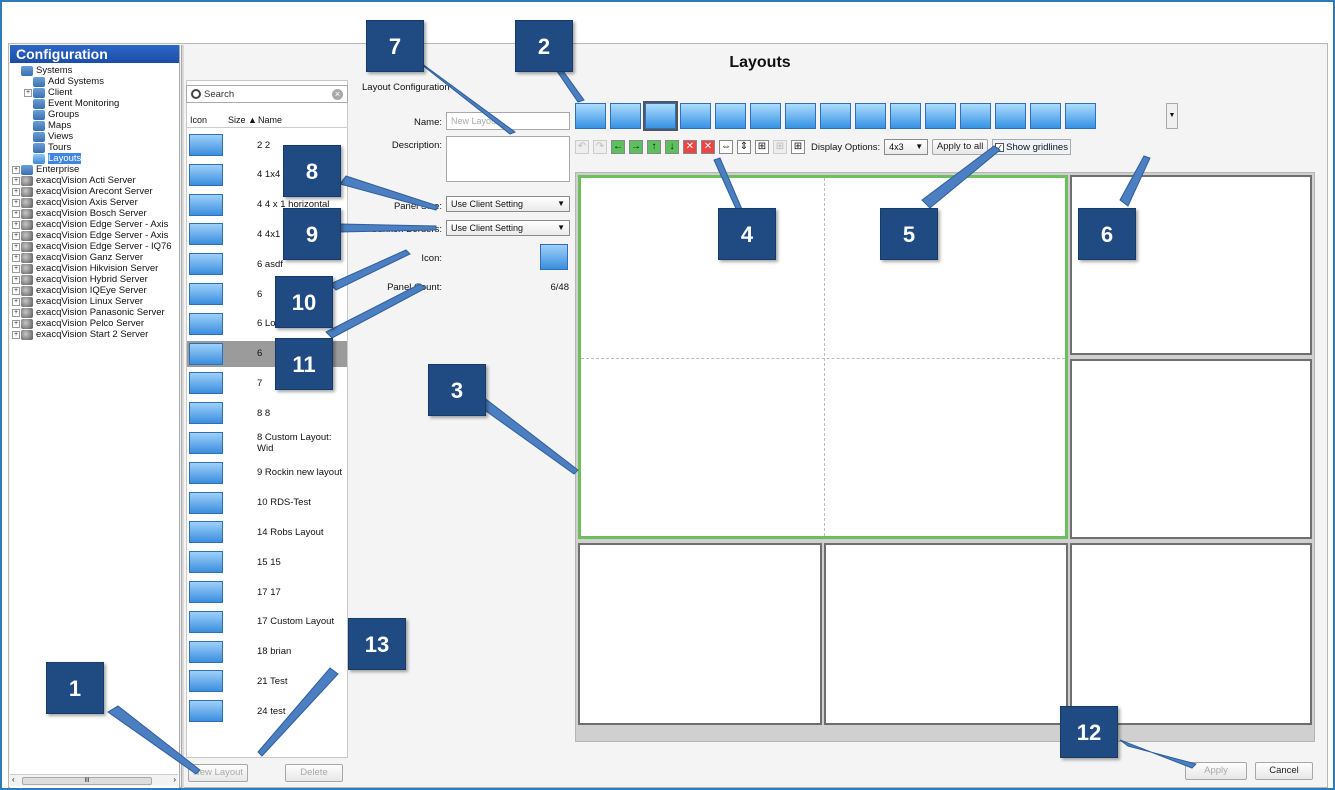 This screenshot has width=1335, height=790. What do you see at coordinates (960, 147) in the screenshot?
I see `apply-to-all-button: Apply to all` at bounding box center [960, 147].